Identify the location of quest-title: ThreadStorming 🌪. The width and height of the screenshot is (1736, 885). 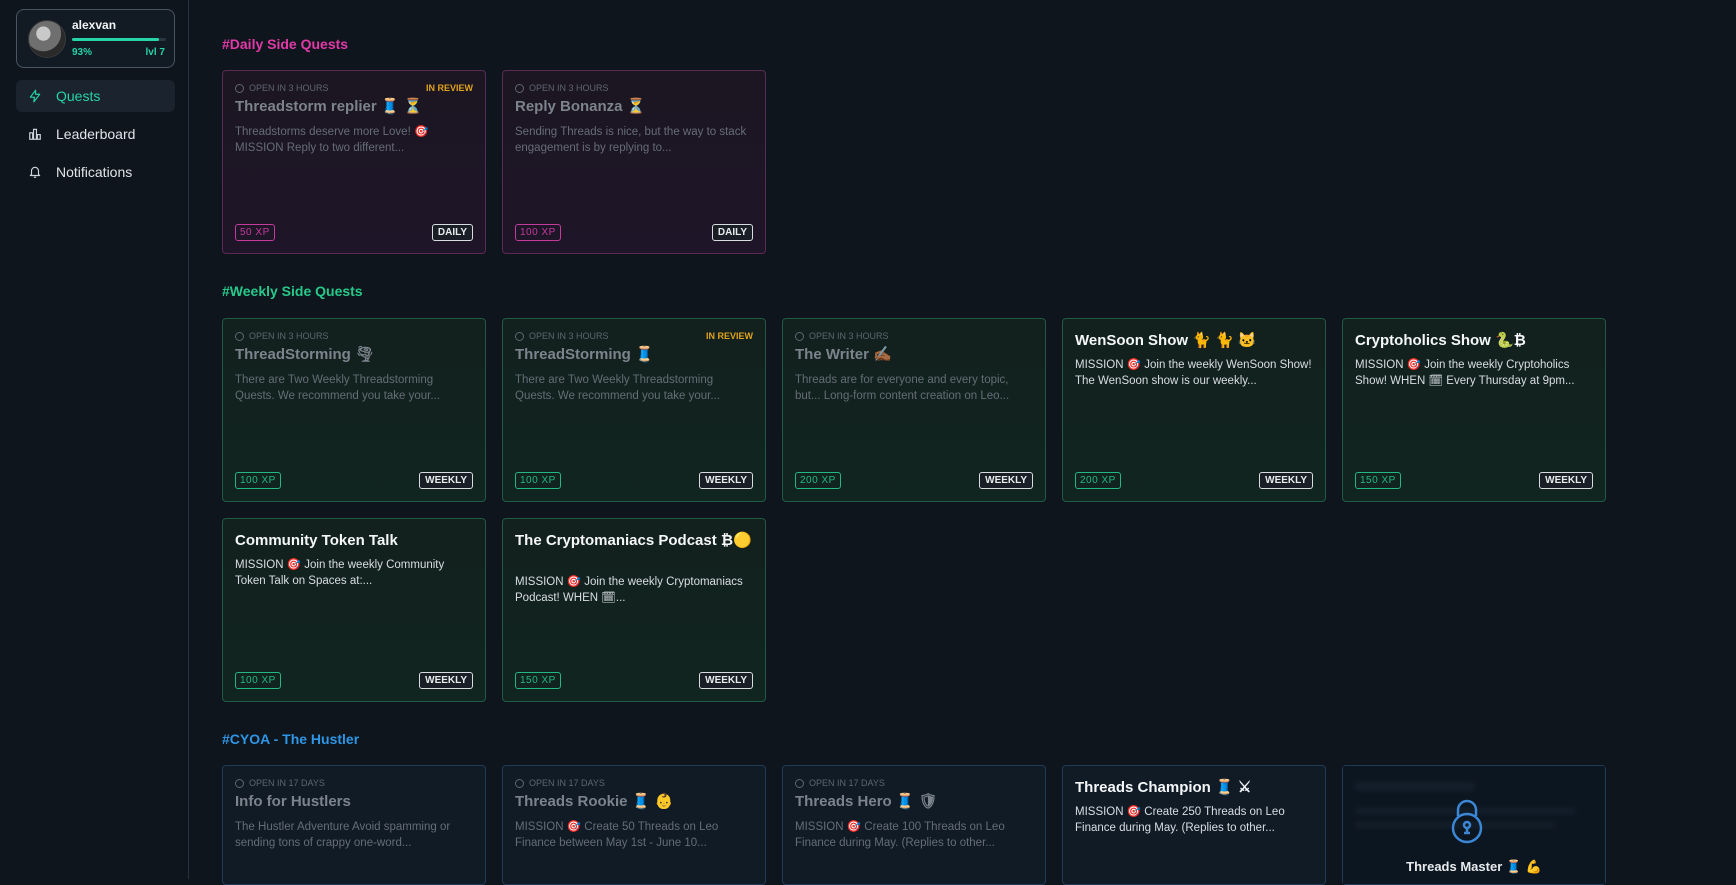
(305, 354).